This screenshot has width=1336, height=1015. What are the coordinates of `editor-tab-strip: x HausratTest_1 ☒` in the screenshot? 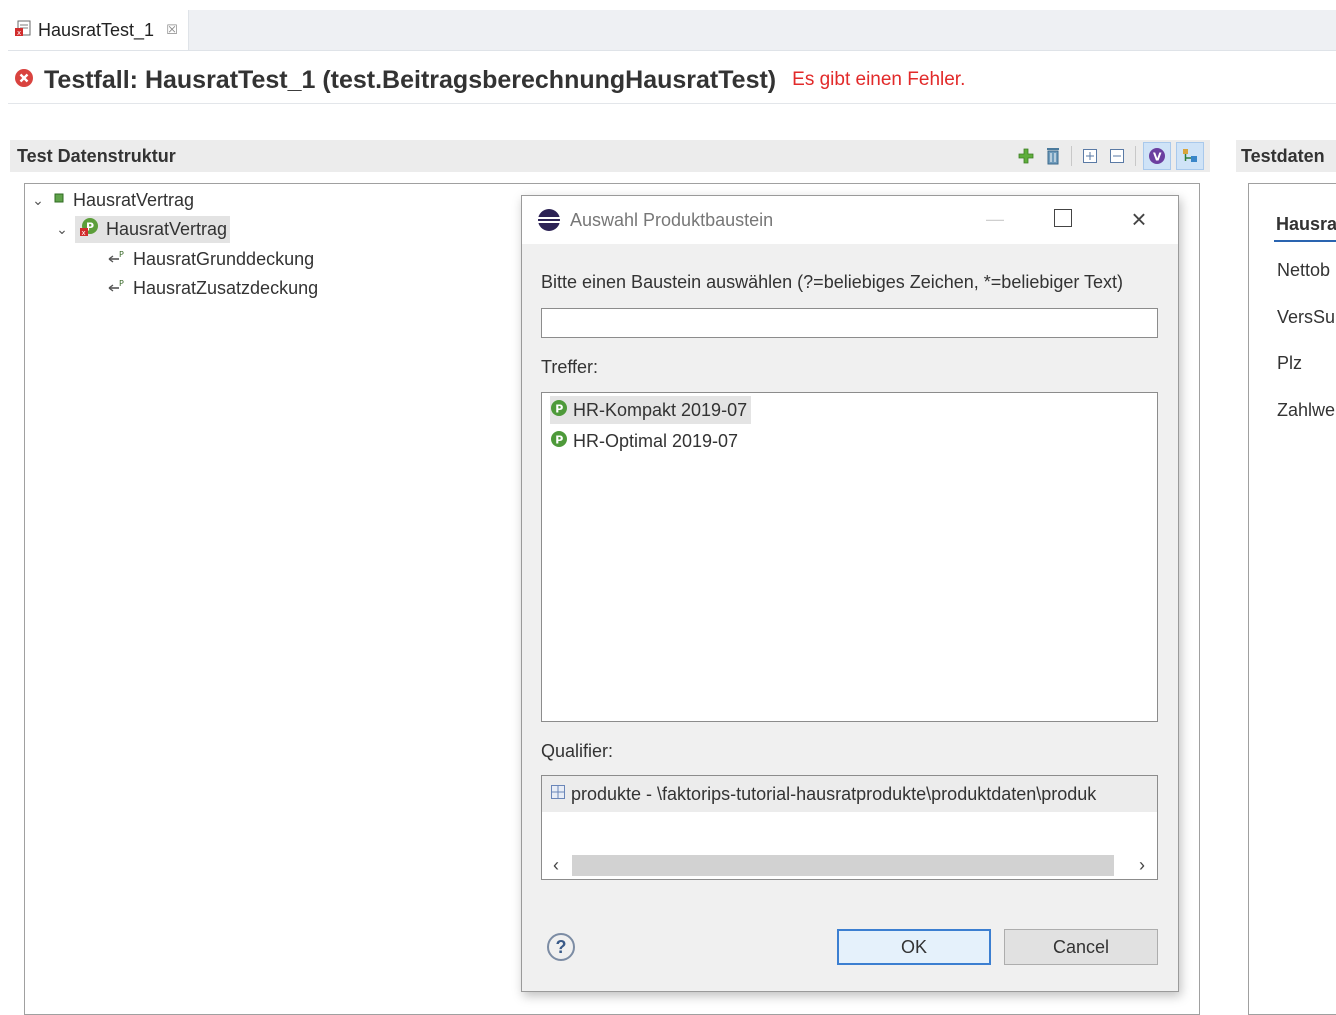 It's located at (672, 30).